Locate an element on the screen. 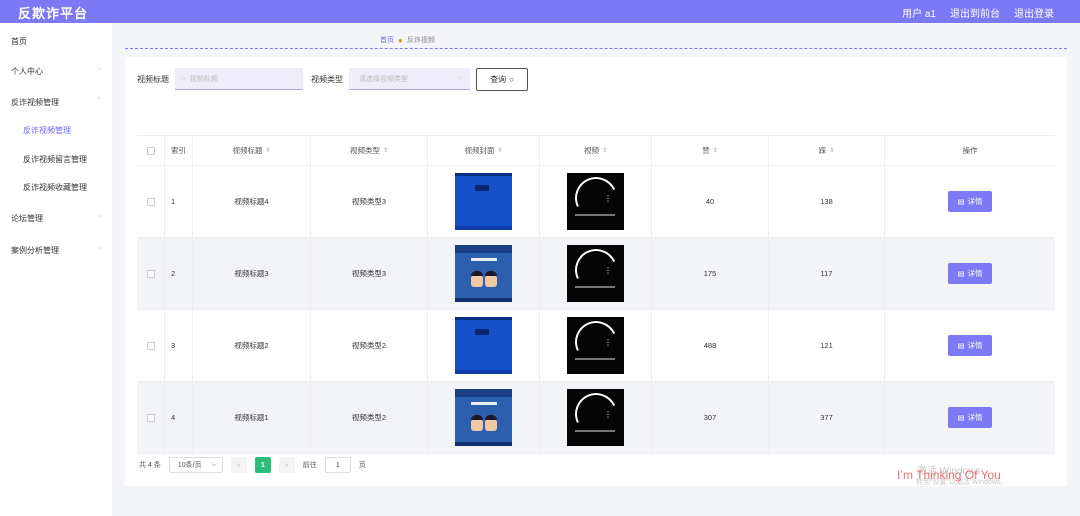  prev-page-button: ‹ is located at coordinates (238, 465).